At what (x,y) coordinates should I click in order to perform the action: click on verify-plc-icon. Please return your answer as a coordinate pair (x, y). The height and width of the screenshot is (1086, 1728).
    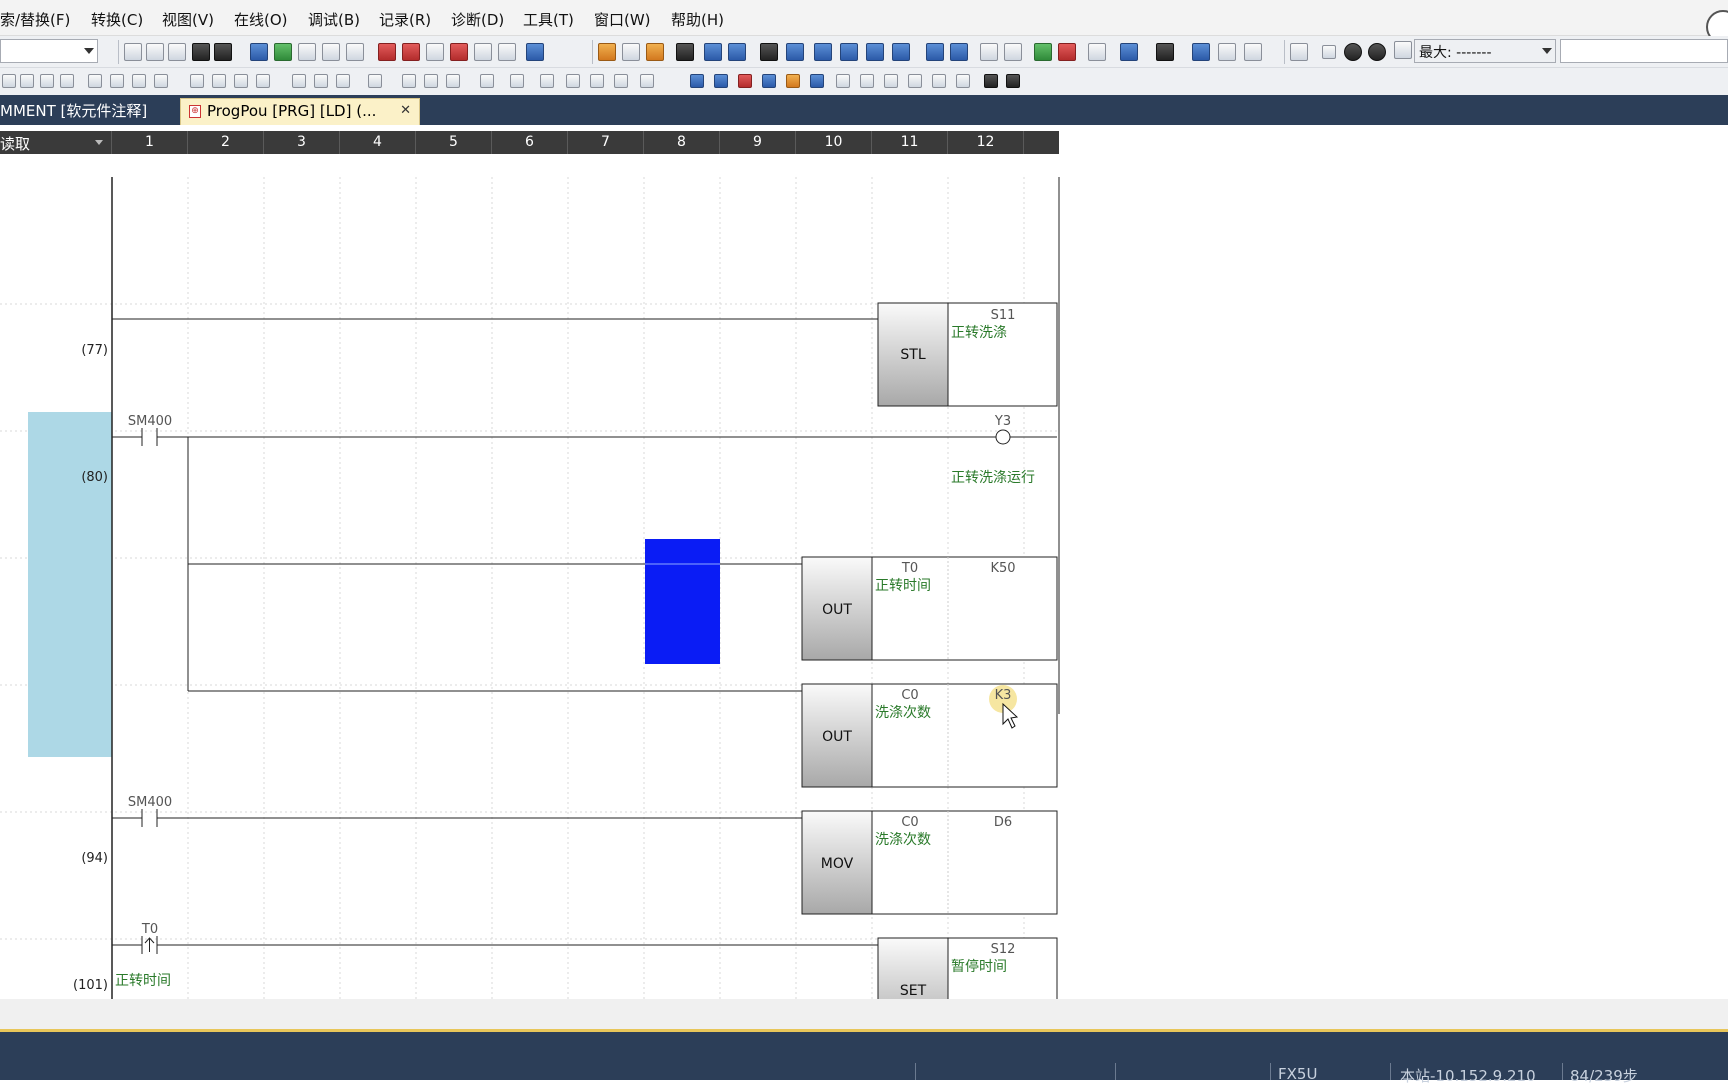
    Looking at the image, I should click on (435, 52).